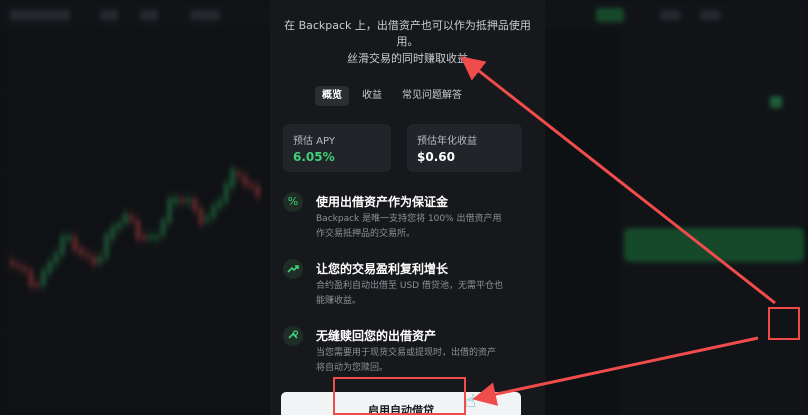 This screenshot has width=808, height=415. I want to click on annual-earnings-label: 预估年化收益, so click(447, 141).